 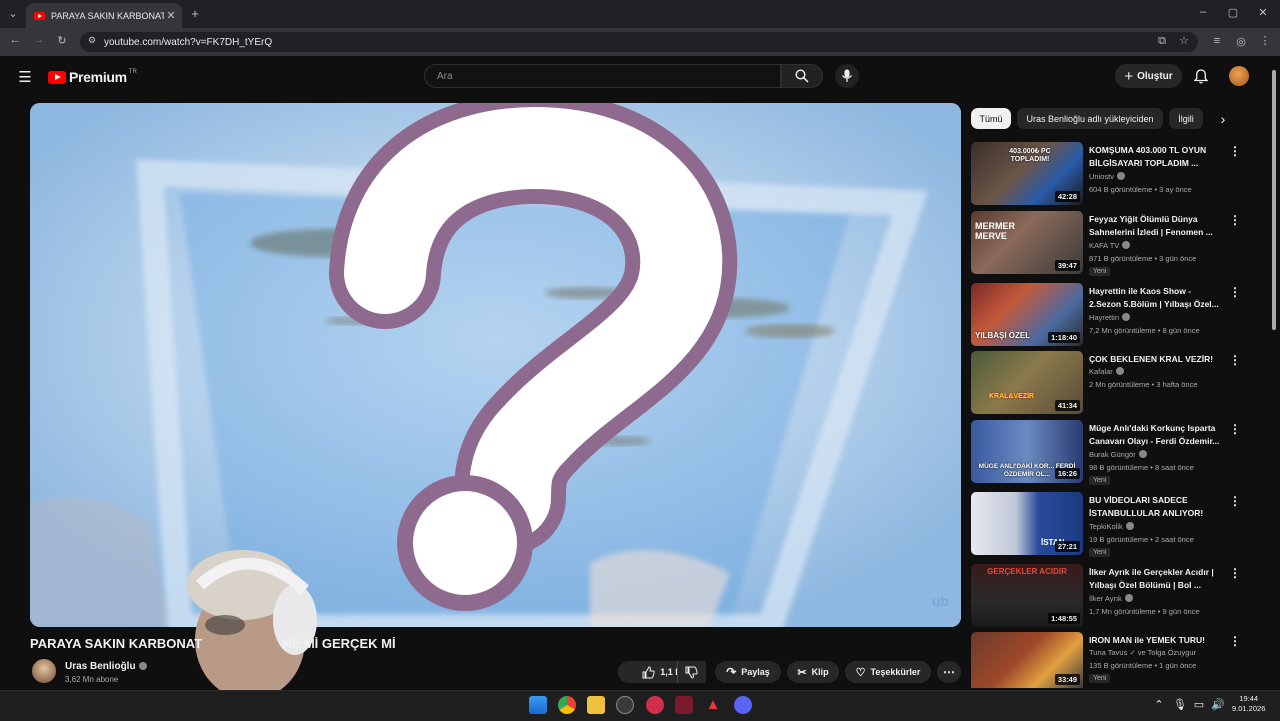 I want to click on profile-icon: ◎, so click(x=1241, y=41).